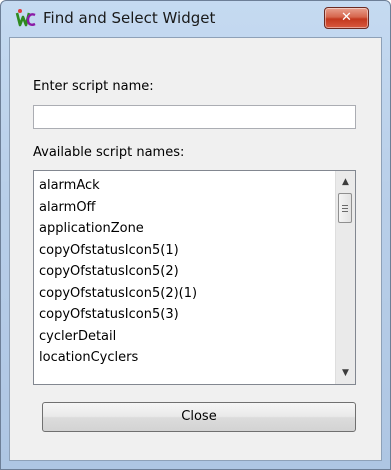  Describe the element at coordinates (184, 294) in the screenshot. I see `list-item: copyOfstatusIcon5(2)(1)` at that location.